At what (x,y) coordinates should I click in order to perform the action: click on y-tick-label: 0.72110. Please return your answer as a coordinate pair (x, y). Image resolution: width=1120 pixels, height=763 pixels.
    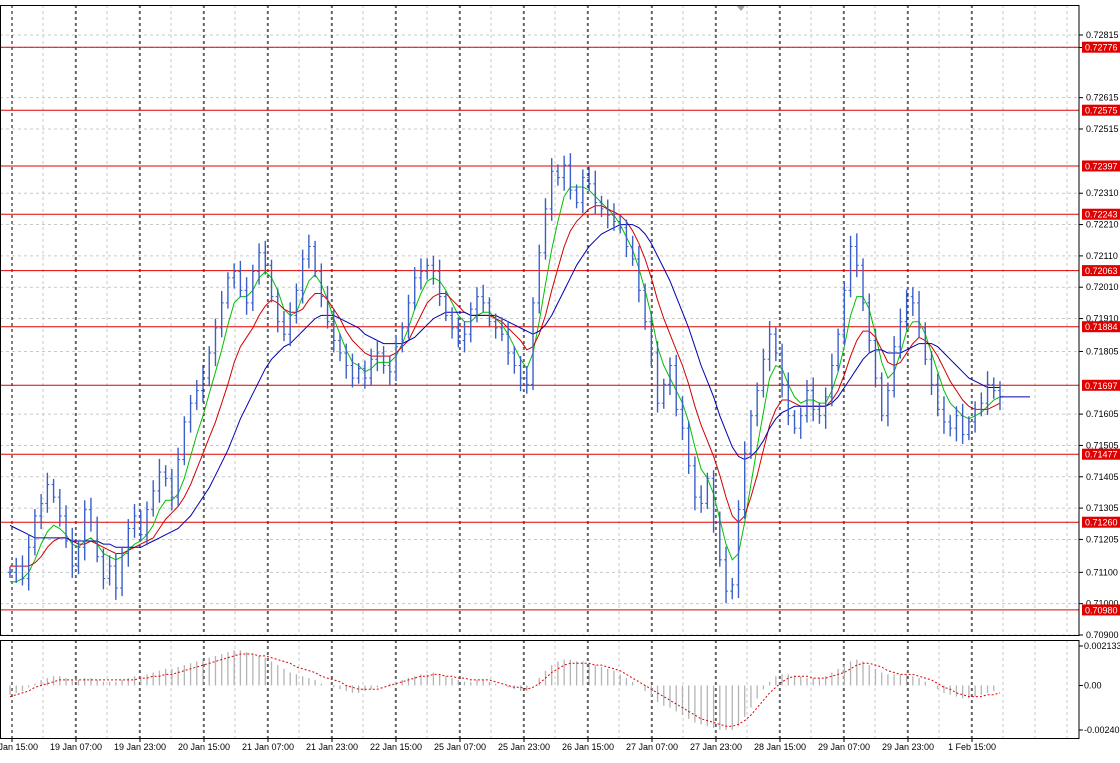
    Looking at the image, I should click on (1102, 256).